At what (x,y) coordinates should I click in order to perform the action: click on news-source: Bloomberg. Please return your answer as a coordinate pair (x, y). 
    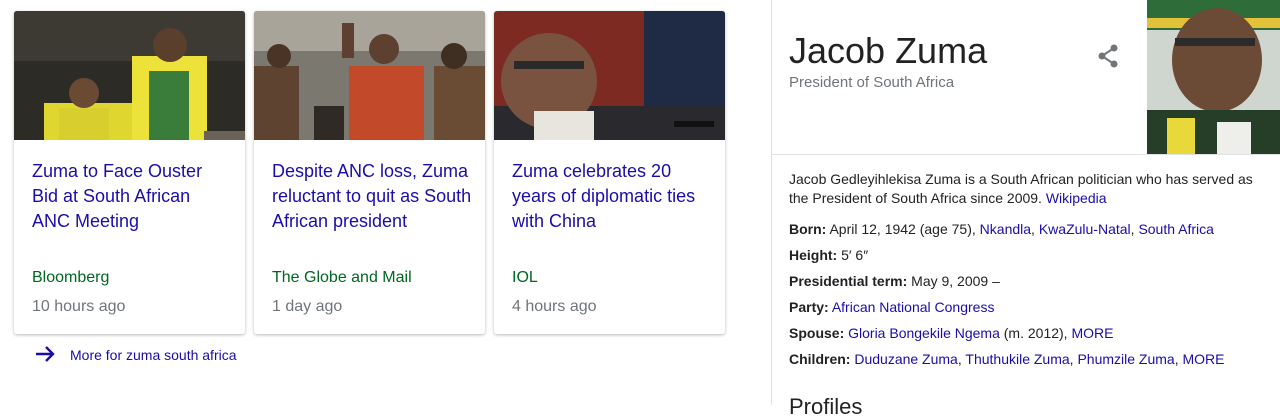
    Looking at the image, I should click on (71, 277).